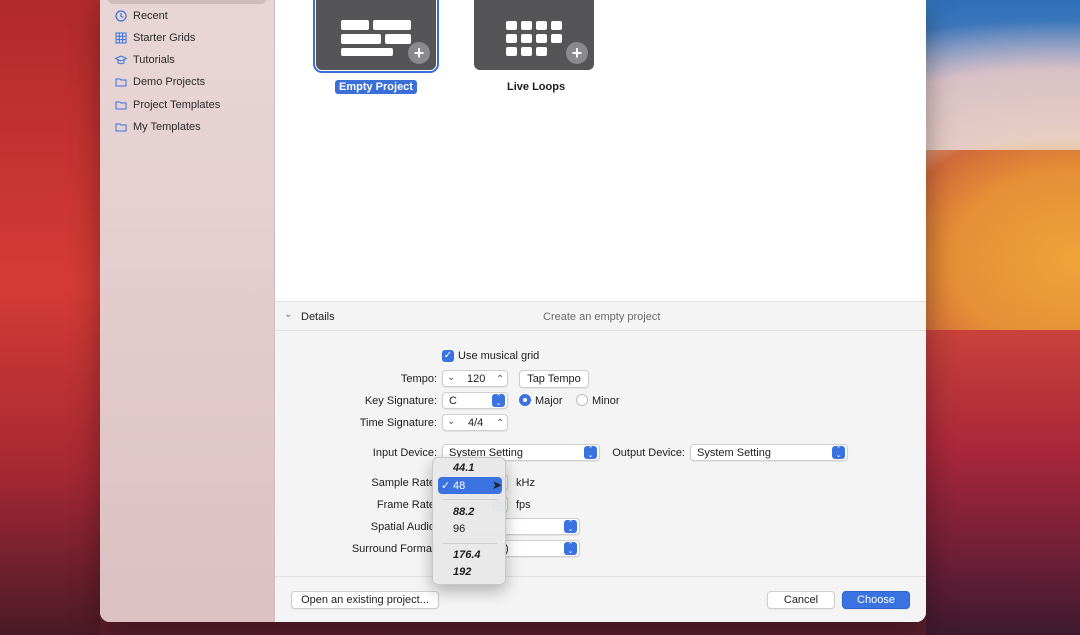 The width and height of the screenshot is (1080, 635). I want to click on checkmark-icon: ✓, so click(446, 486).